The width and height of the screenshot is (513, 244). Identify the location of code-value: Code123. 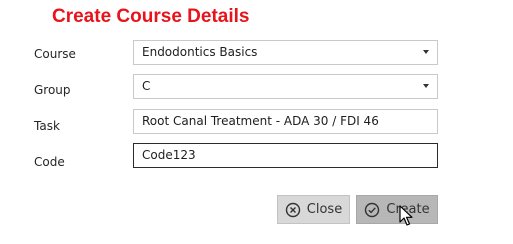
(169, 155).